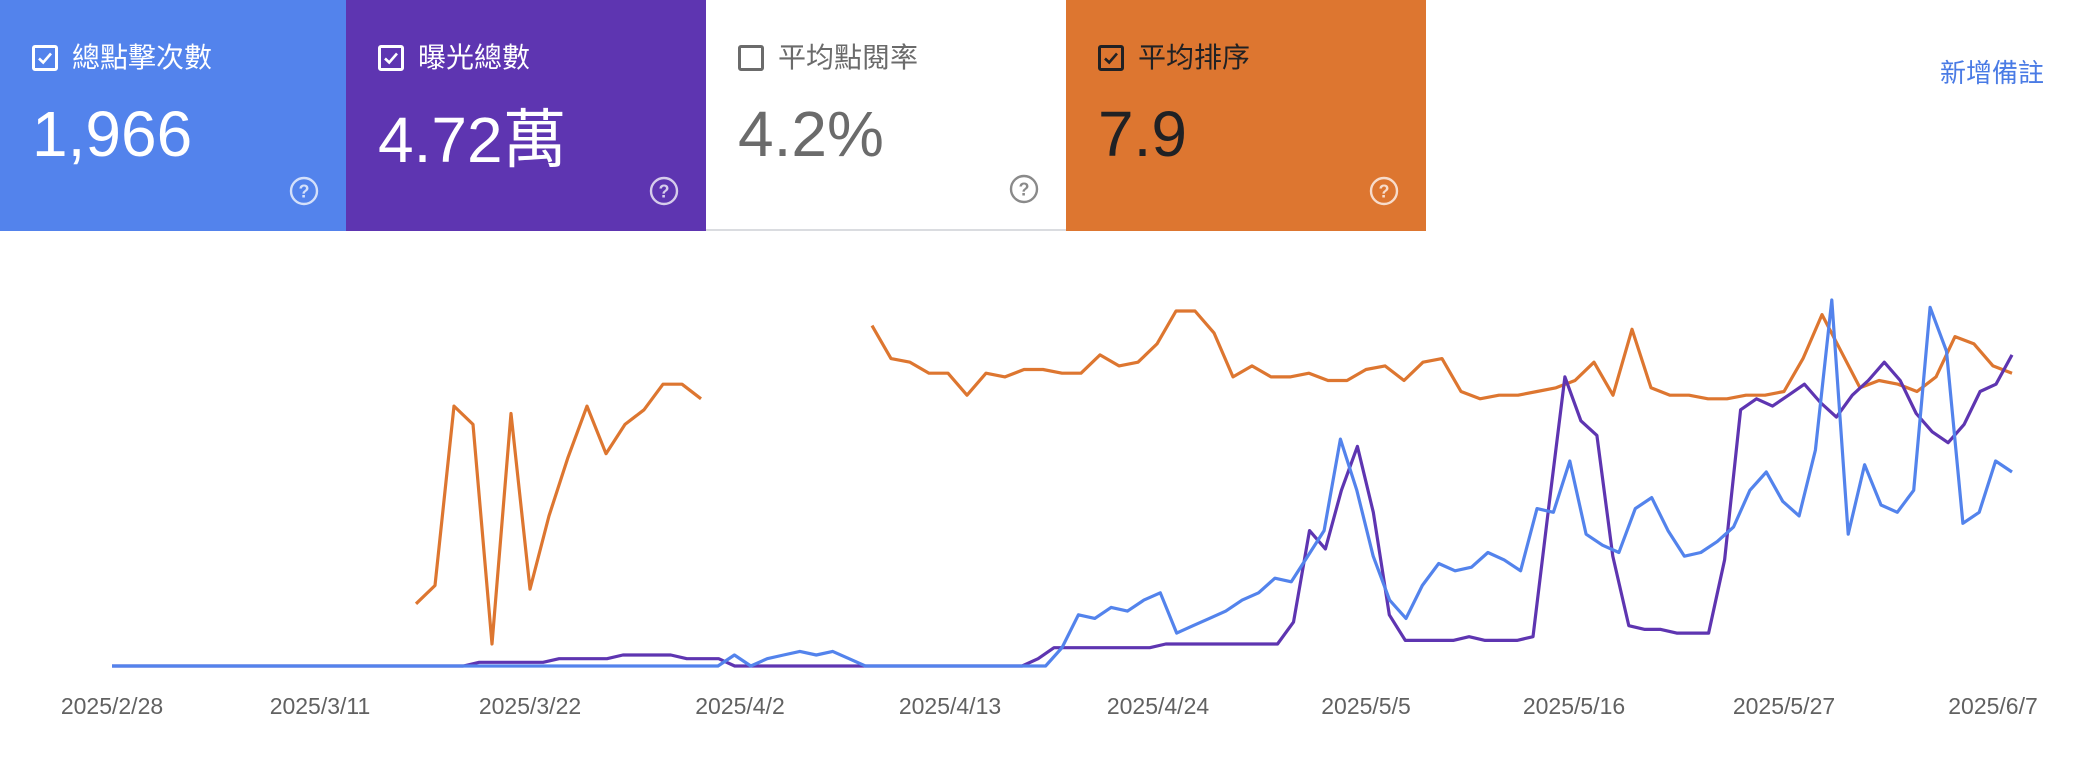  I want to click on clicks-value: 1,966, so click(112, 134).